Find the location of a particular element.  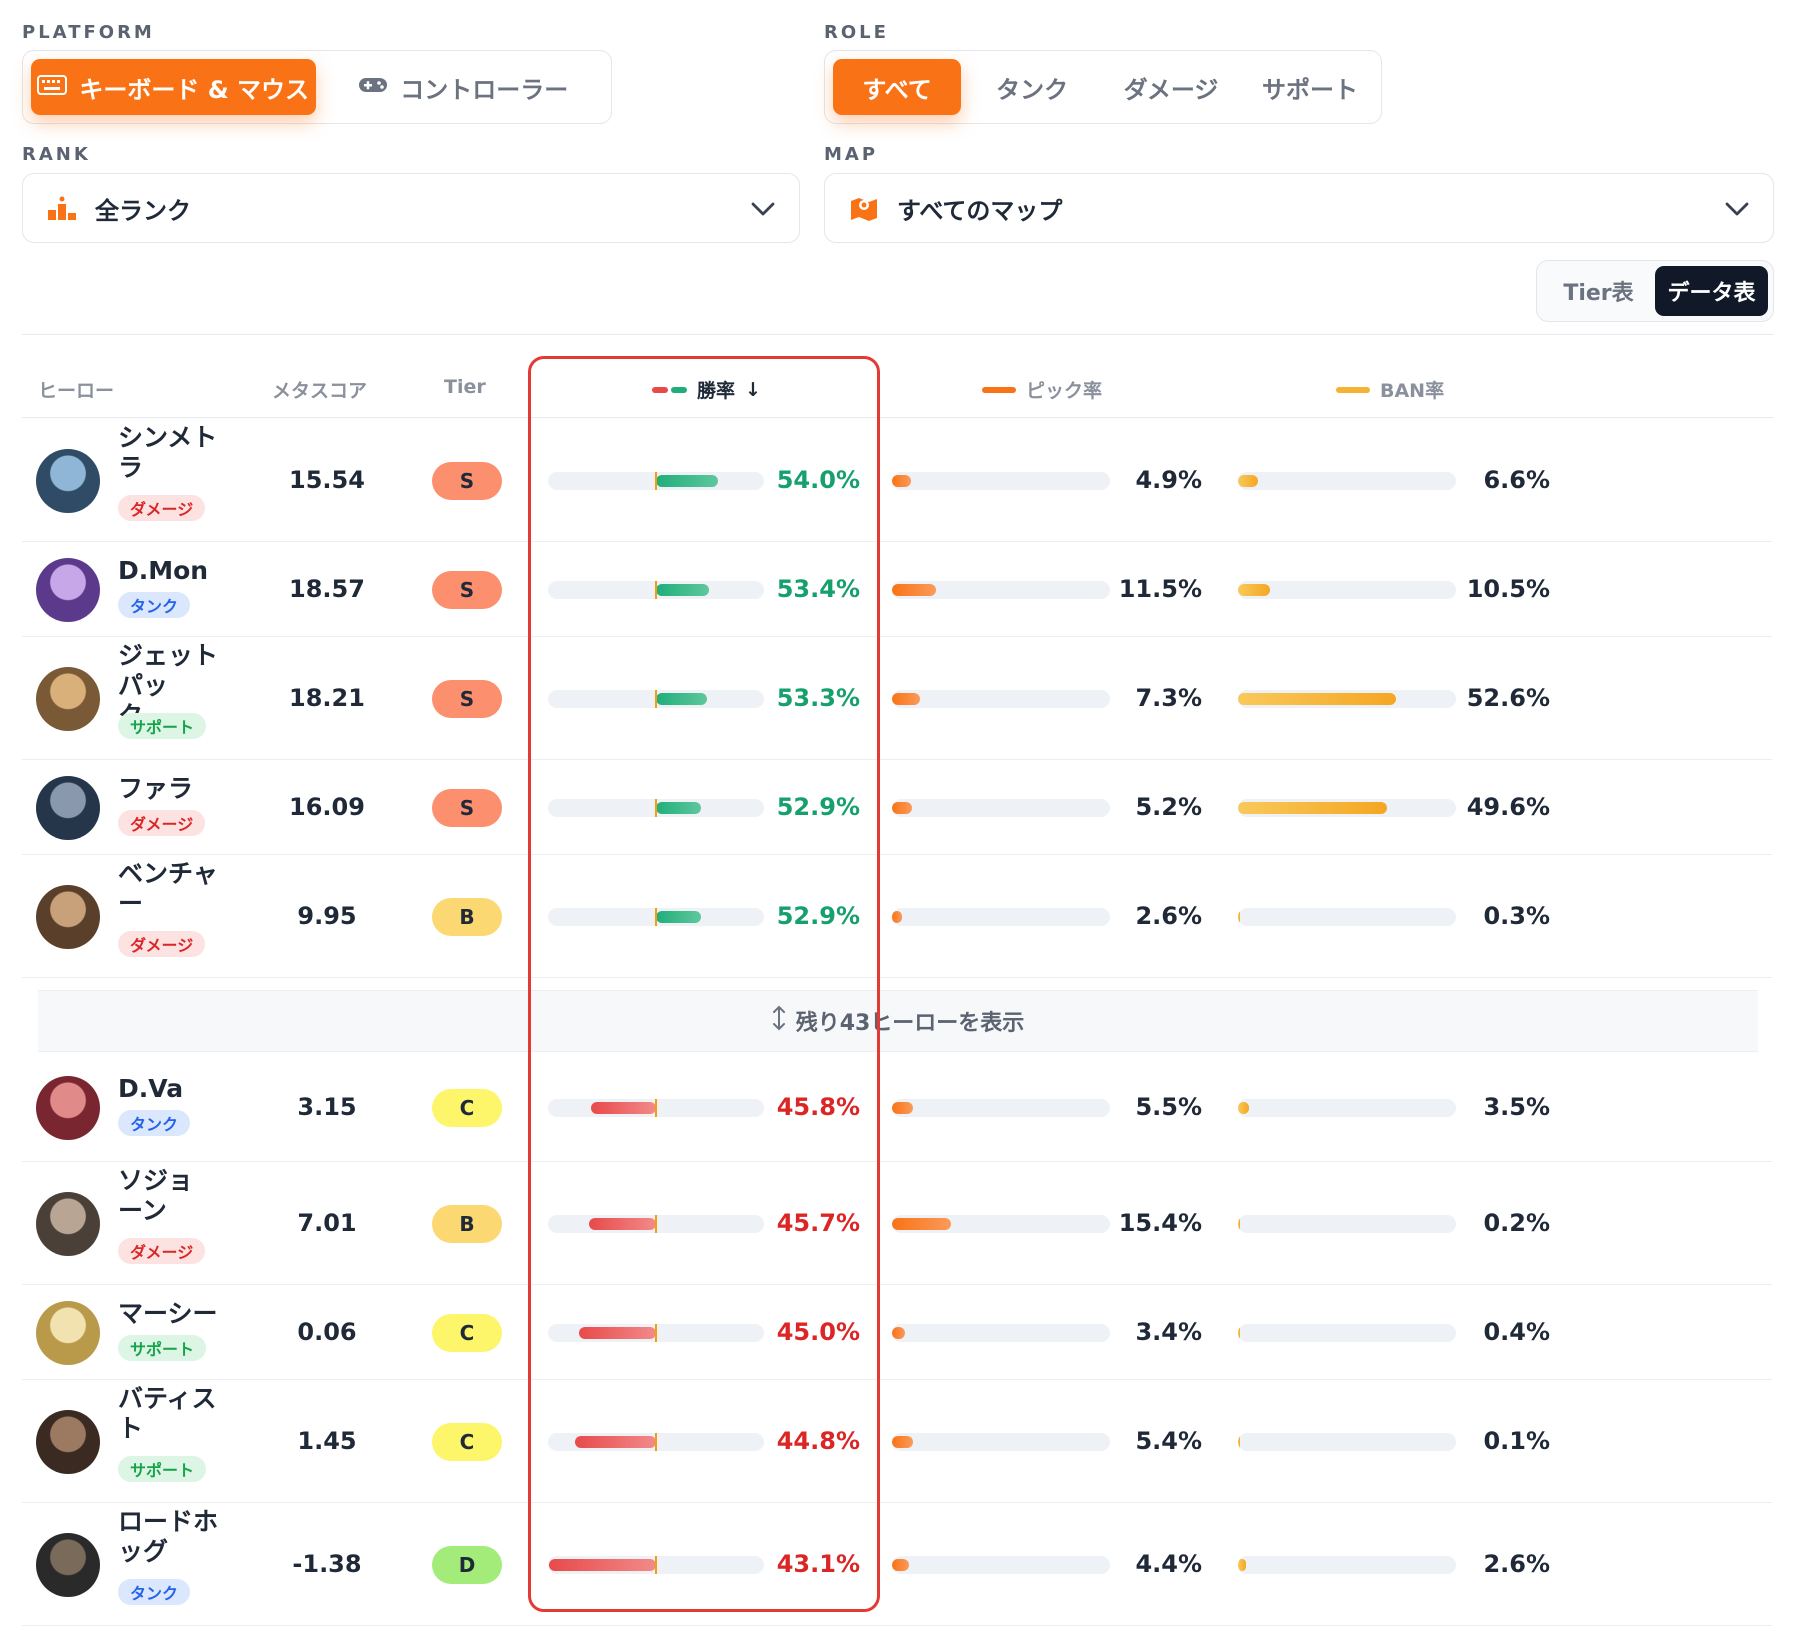

win-rate-value: 53.3% is located at coordinates (818, 697).